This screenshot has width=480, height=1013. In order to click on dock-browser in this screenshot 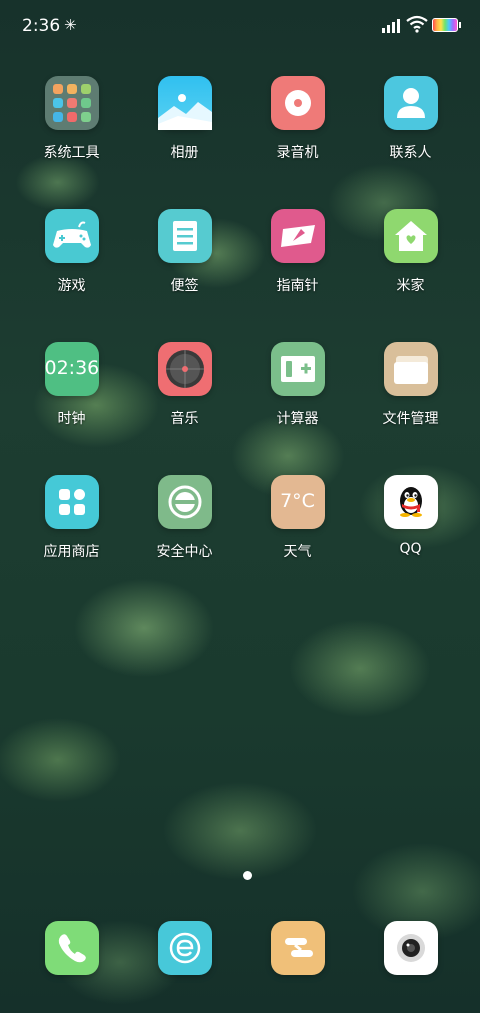, I will do `click(184, 948)`.